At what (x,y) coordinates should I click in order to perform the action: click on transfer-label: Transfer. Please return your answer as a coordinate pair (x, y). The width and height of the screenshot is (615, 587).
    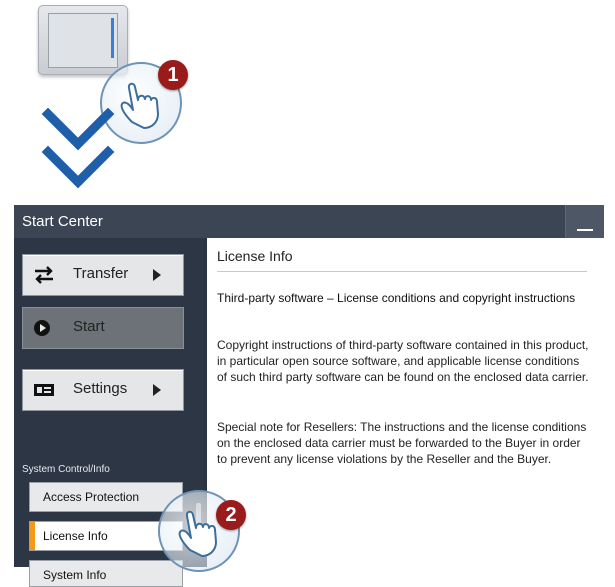
    Looking at the image, I should click on (101, 273).